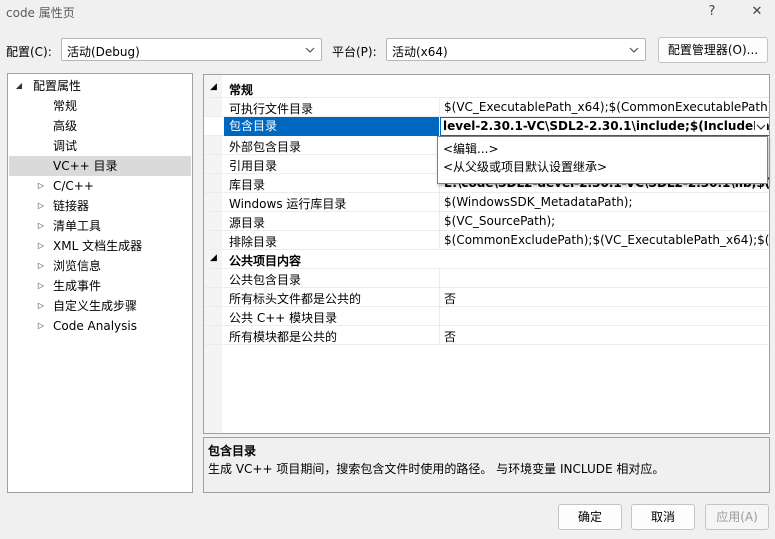  Describe the element at coordinates (95, 306) in the screenshot. I see `tree-item-label: 自定义生成步骤` at that location.